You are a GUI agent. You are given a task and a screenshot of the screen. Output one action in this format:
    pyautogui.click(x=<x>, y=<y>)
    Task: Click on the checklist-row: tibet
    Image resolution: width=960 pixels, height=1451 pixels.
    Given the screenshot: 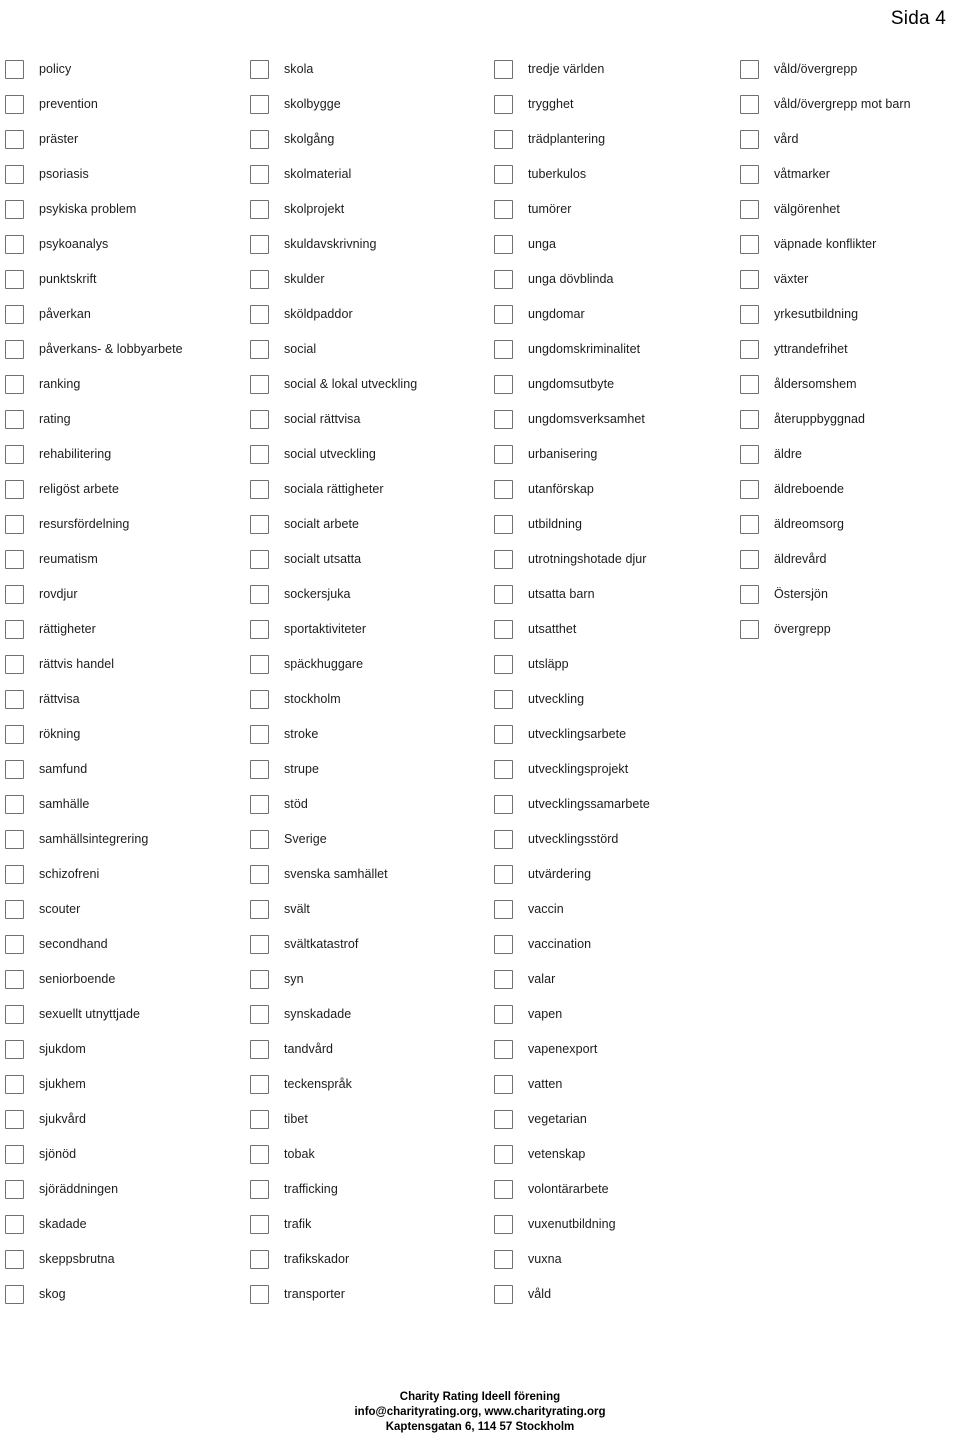 What is the action you would take?
    pyautogui.click(x=368, y=1119)
    